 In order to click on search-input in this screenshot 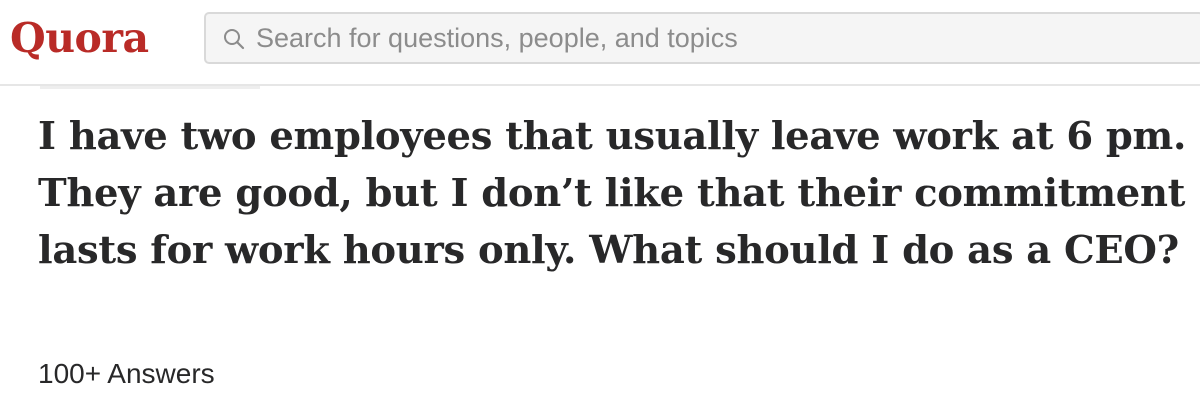, I will do `click(706, 38)`.